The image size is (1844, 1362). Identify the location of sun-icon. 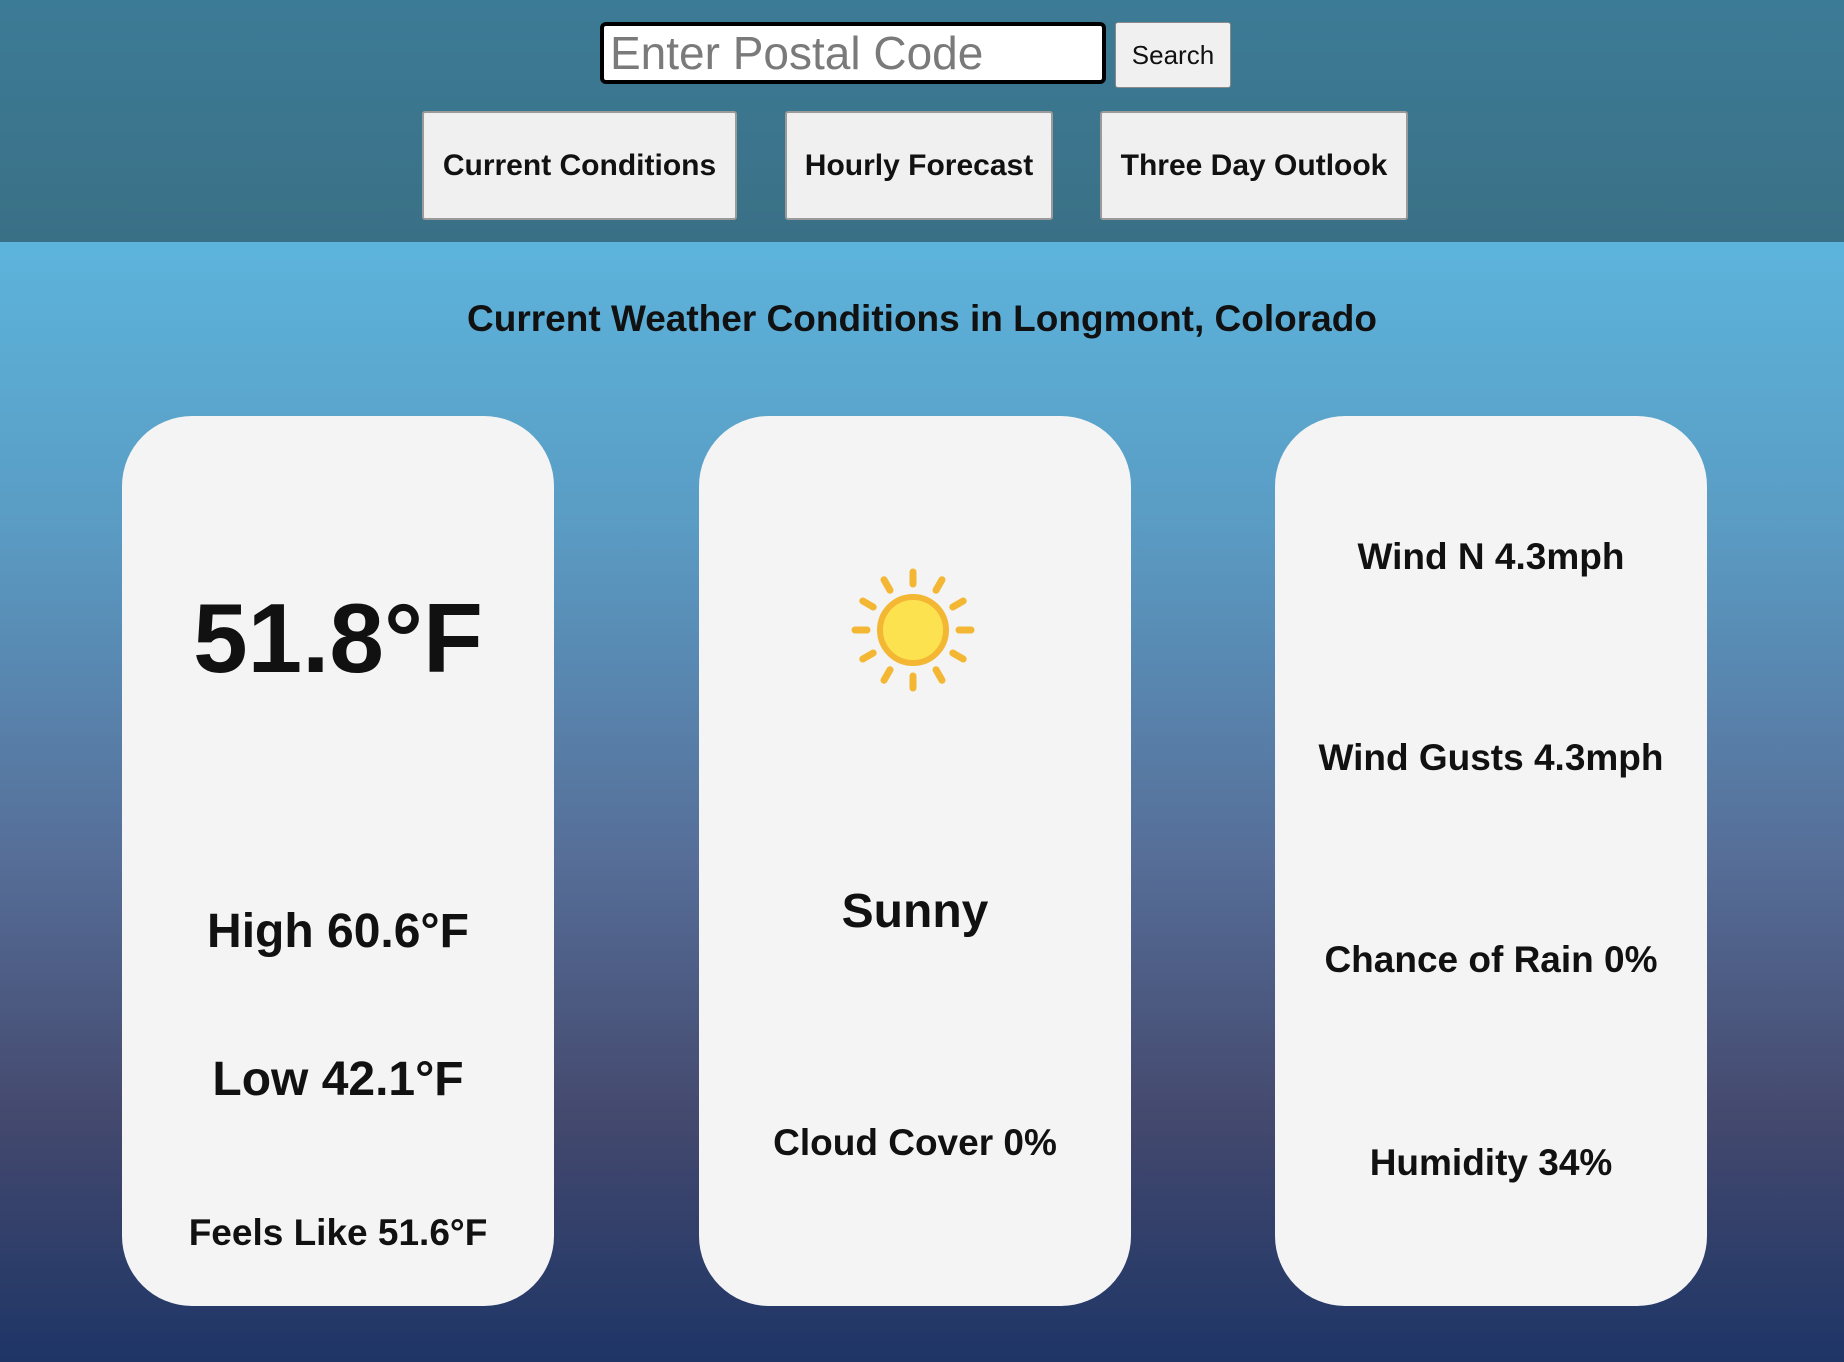
(913, 630).